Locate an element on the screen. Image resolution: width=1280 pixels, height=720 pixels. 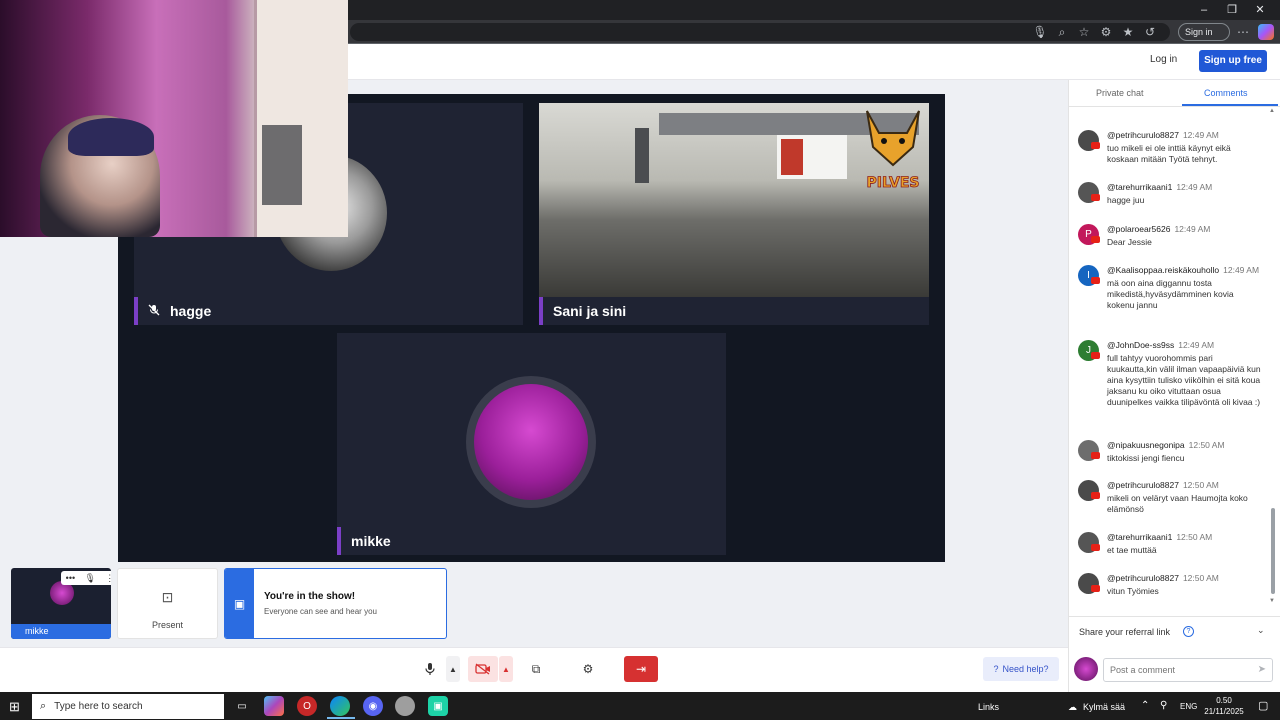
chevron-up-icon: ▲ is located at coordinates (453, 669).